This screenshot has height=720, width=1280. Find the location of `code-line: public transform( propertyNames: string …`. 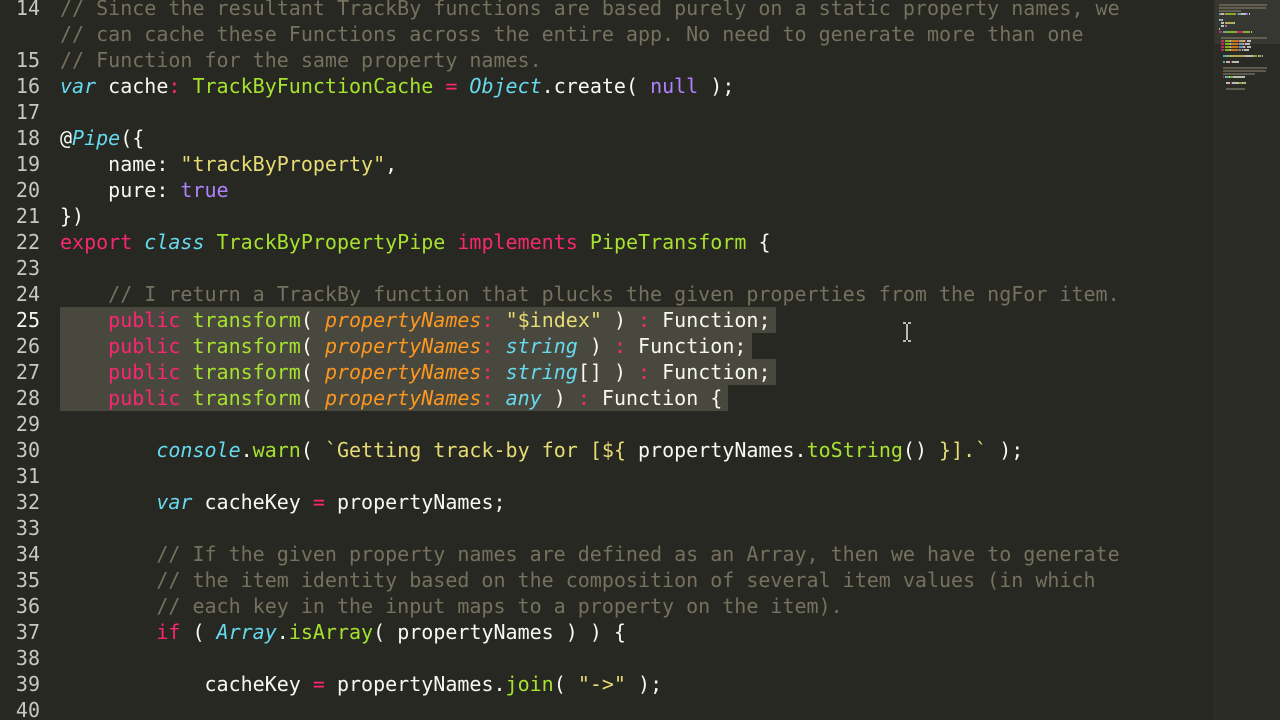

code-line: public transform( propertyNames: string … is located at coordinates (403, 346).